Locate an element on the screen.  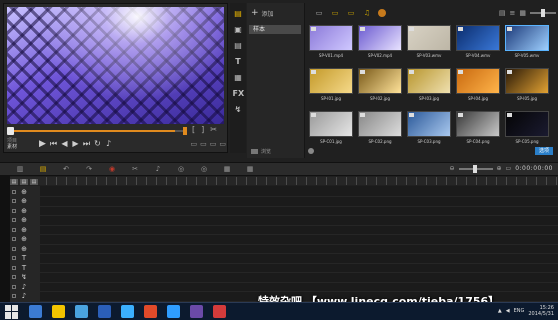
timecode-icon: ▭ is located at coordinates (203, 144).